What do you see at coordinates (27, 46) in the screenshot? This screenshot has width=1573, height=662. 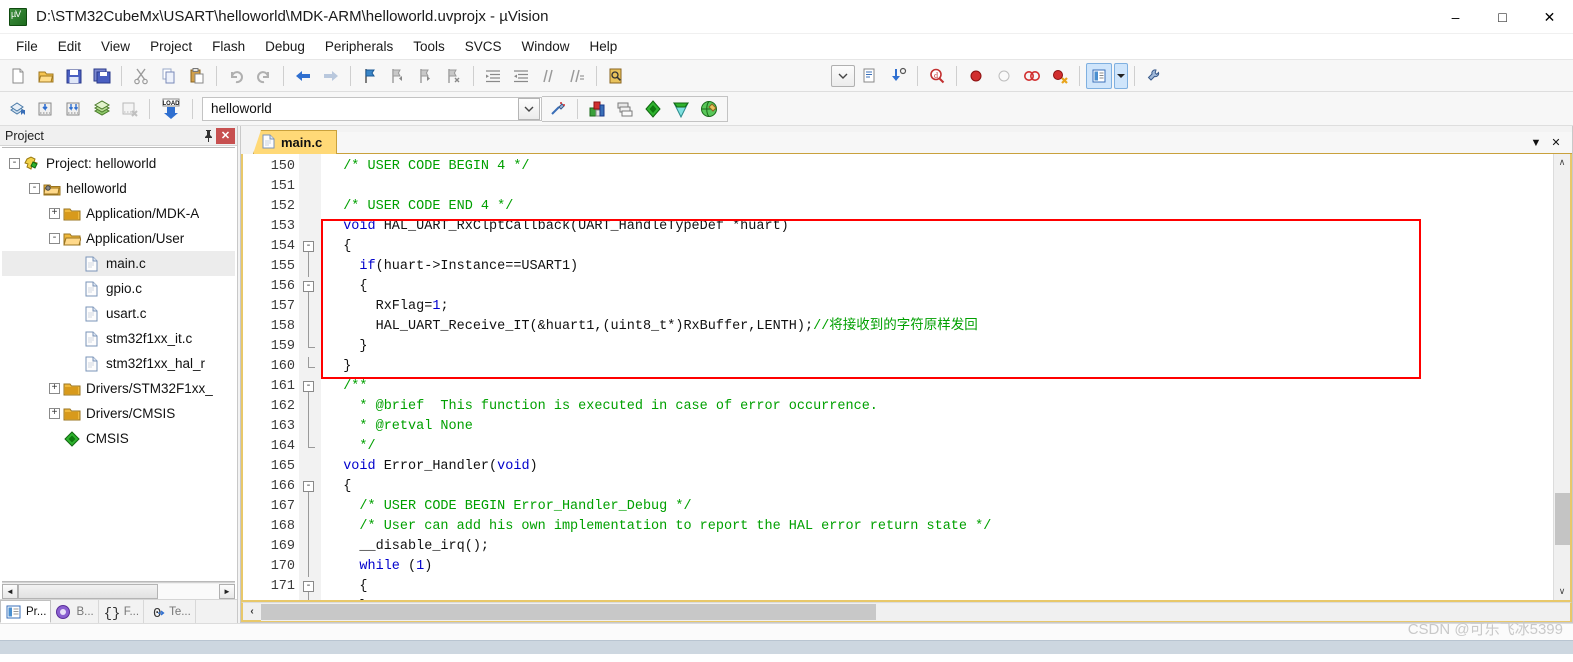 I see `menu-item-file: File` at bounding box center [27, 46].